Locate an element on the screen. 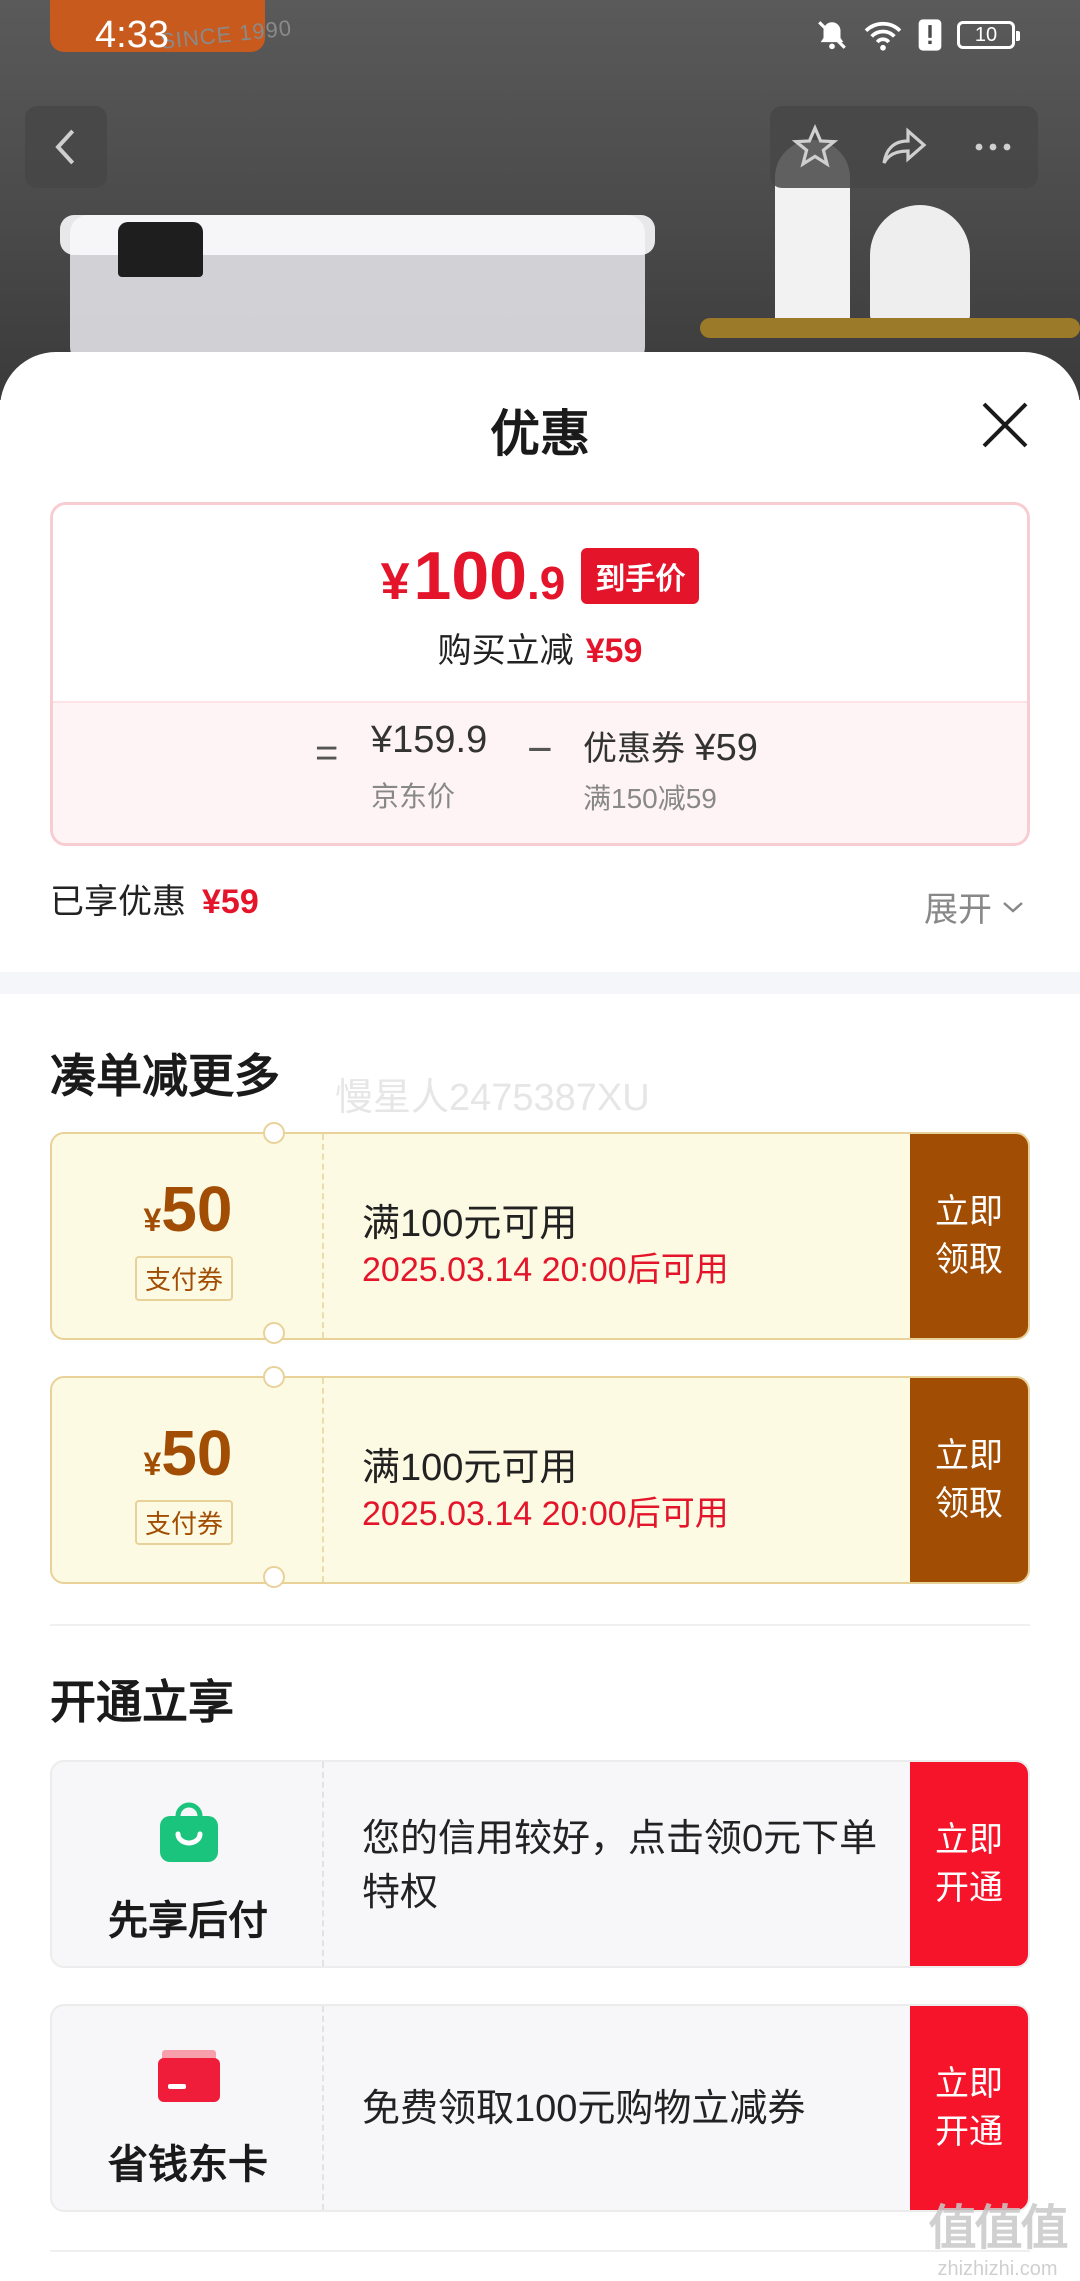 The height and width of the screenshot is (2281, 1080). sim-alert-icon is located at coordinates (930, 35).